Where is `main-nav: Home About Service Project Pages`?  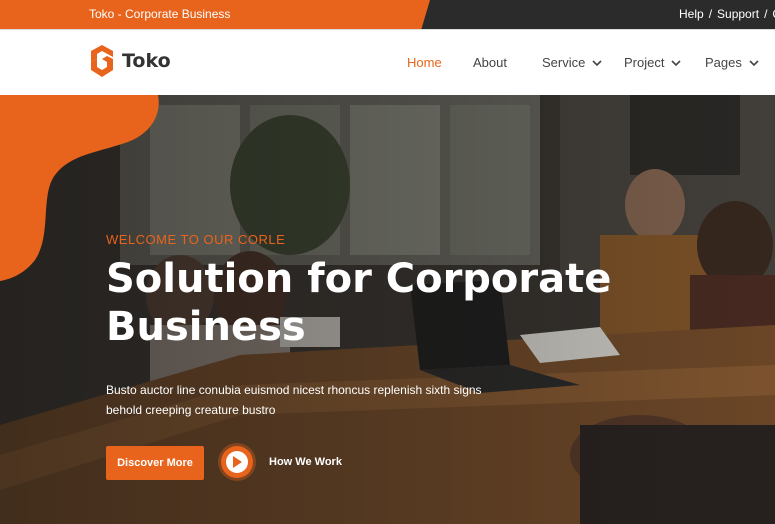 main-nav: Home About Service Project Pages is located at coordinates (387, 65).